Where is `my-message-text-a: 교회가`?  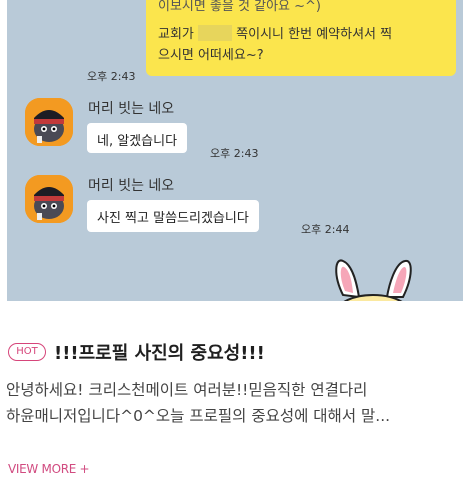
my-message-text-a: 교회가 is located at coordinates (176, 34).